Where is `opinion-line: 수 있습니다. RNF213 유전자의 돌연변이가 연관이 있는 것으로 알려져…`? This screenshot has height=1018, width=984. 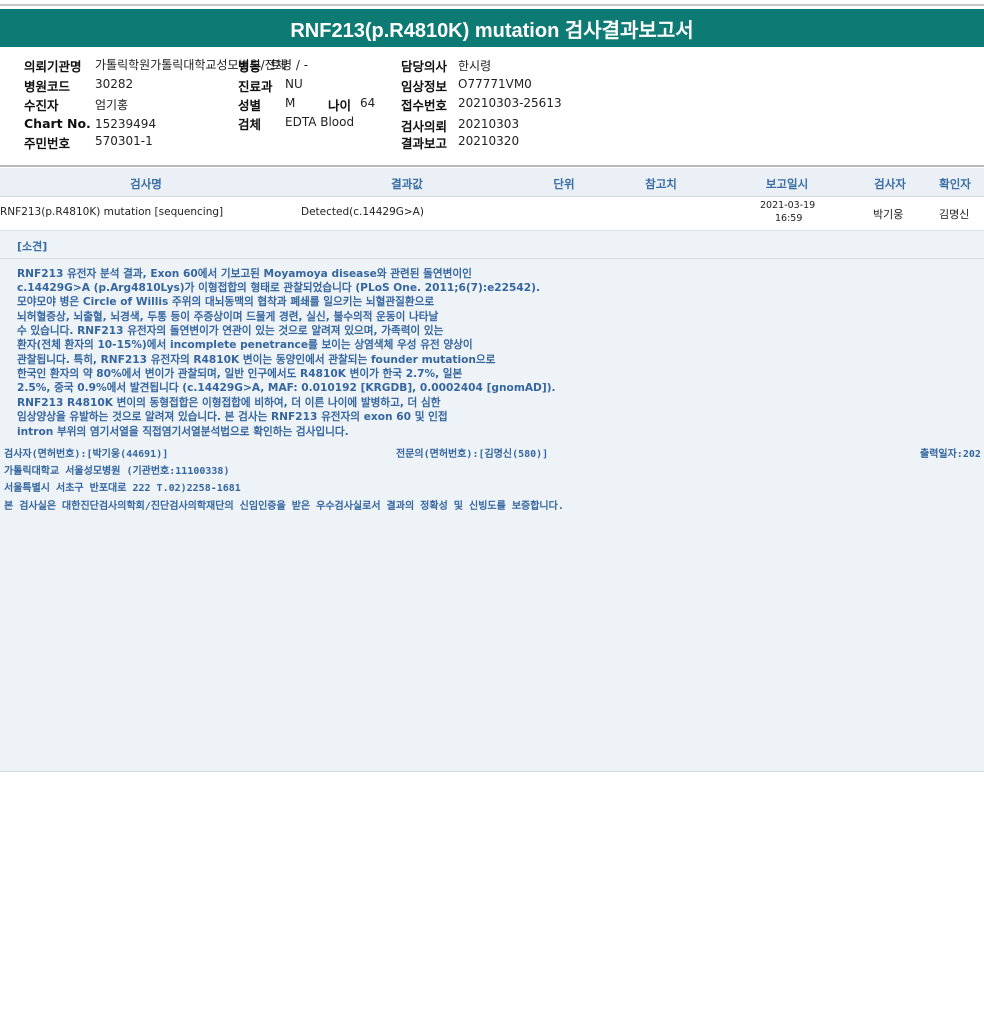
opinion-line: 수 있습니다. RNF213 유전자의 돌연변이가 연관이 있는 것으로 알려져… is located at coordinates (230, 331).